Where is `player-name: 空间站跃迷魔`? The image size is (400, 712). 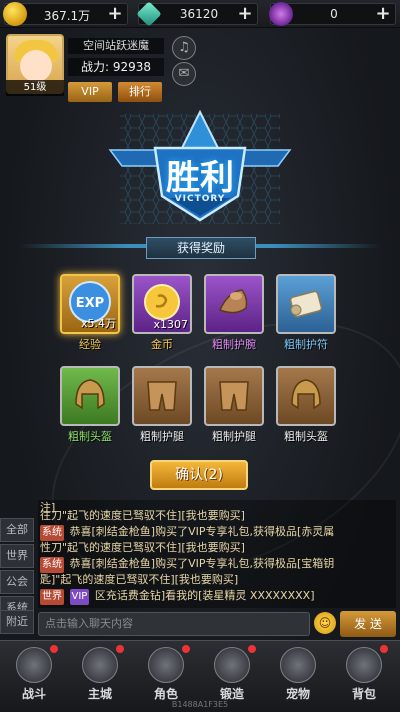
player-name: 空间站跃迷魔 is located at coordinates (116, 46).